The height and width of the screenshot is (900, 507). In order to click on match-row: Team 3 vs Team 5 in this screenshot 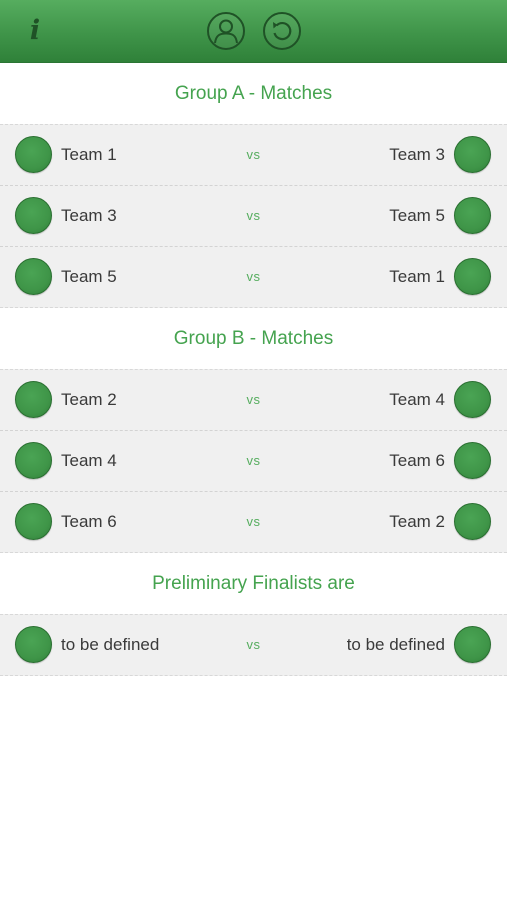, I will do `click(253, 215)`.